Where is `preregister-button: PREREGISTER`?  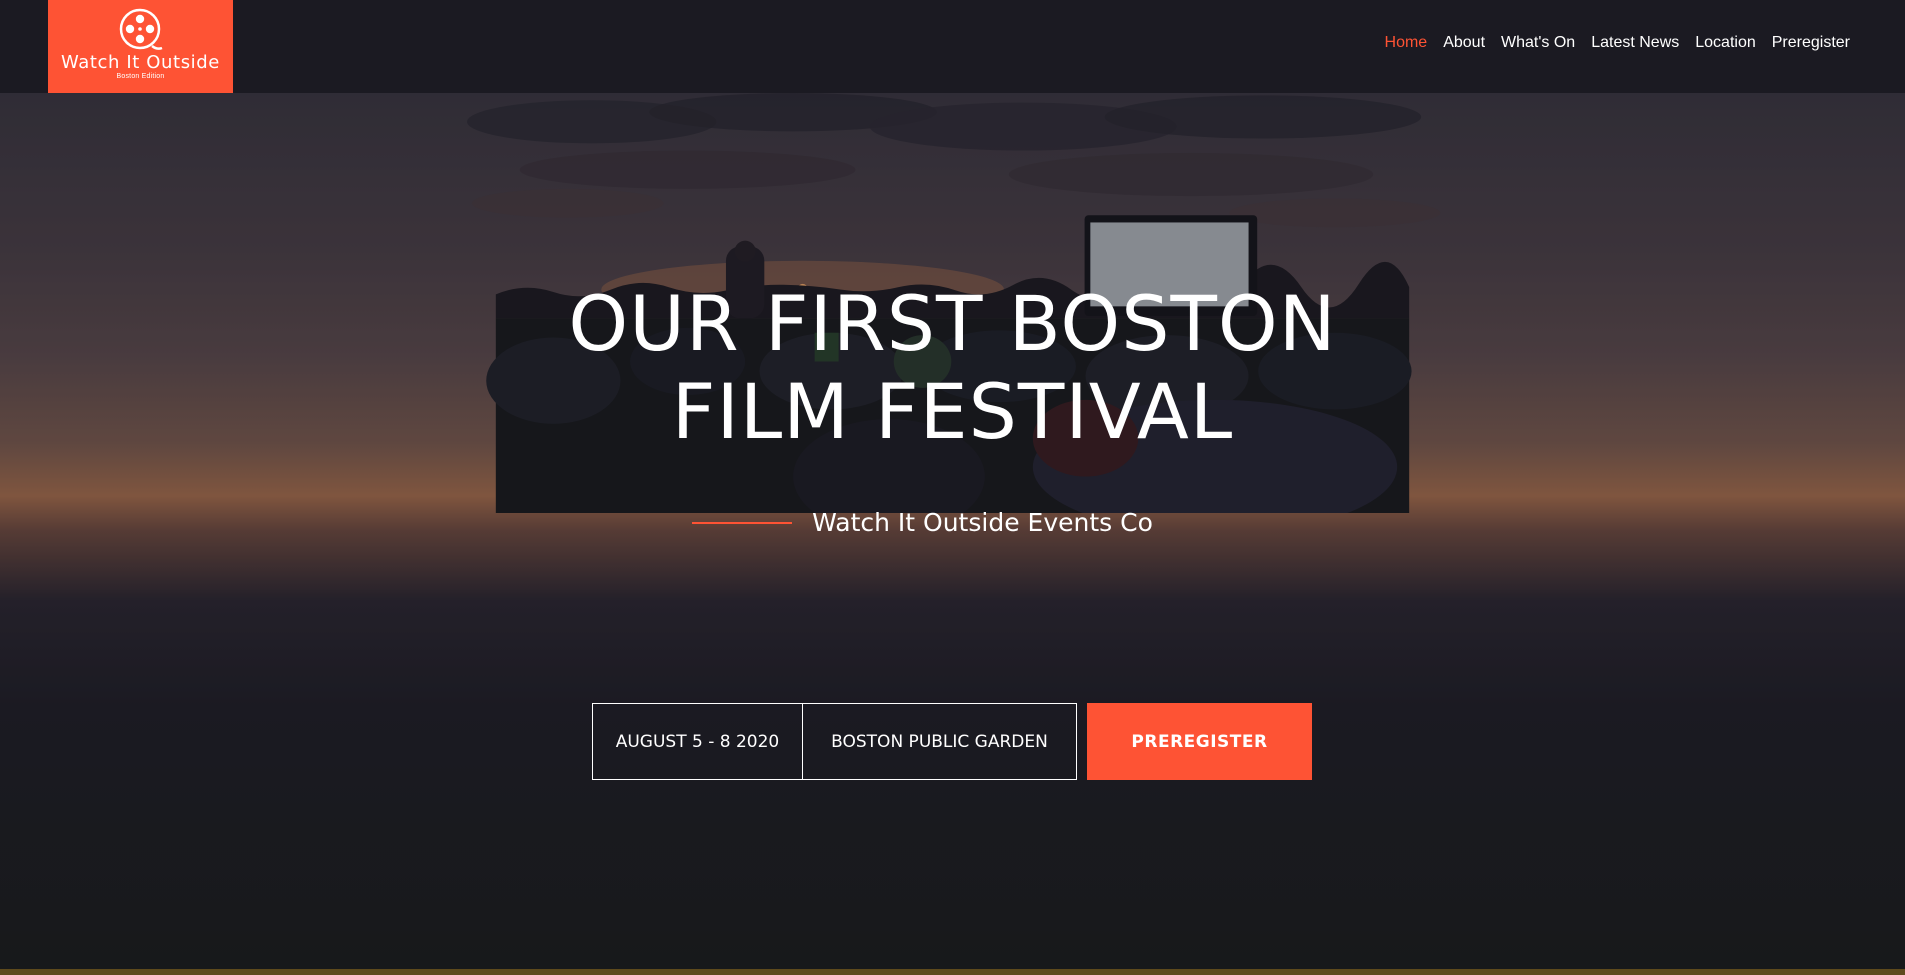
preregister-button: PREREGISTER is located at coordinates (1199, 741).